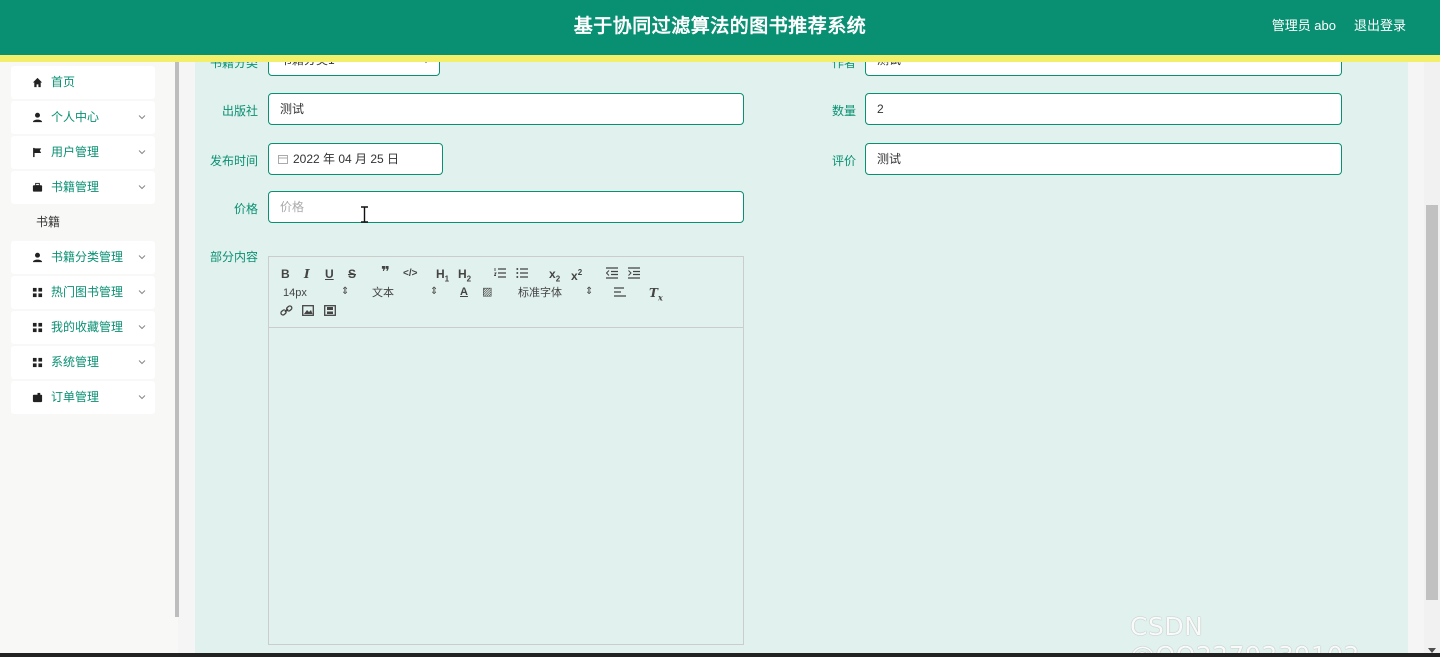  What do you see at coordinates (506, 207) in the screenshot?
I see `price-input: 价格` at bounding box center [506, 207].